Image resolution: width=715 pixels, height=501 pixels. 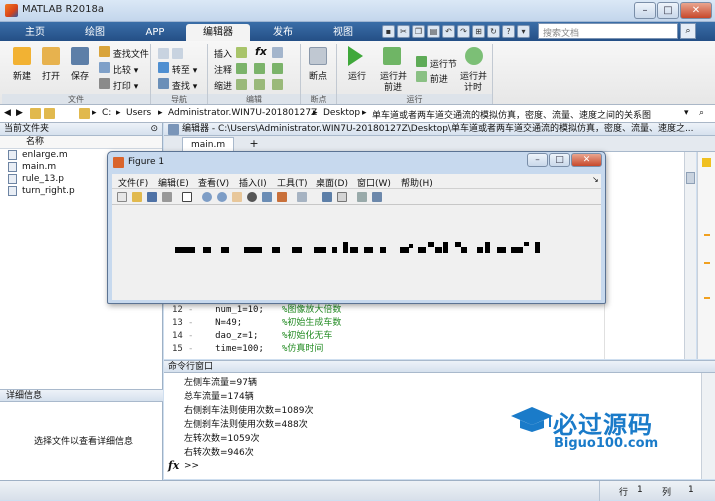 What do you see at coordinates (436, 63) in the screenshot?
I see `run-section-button: 运行节` at bounding box center [436, 63].